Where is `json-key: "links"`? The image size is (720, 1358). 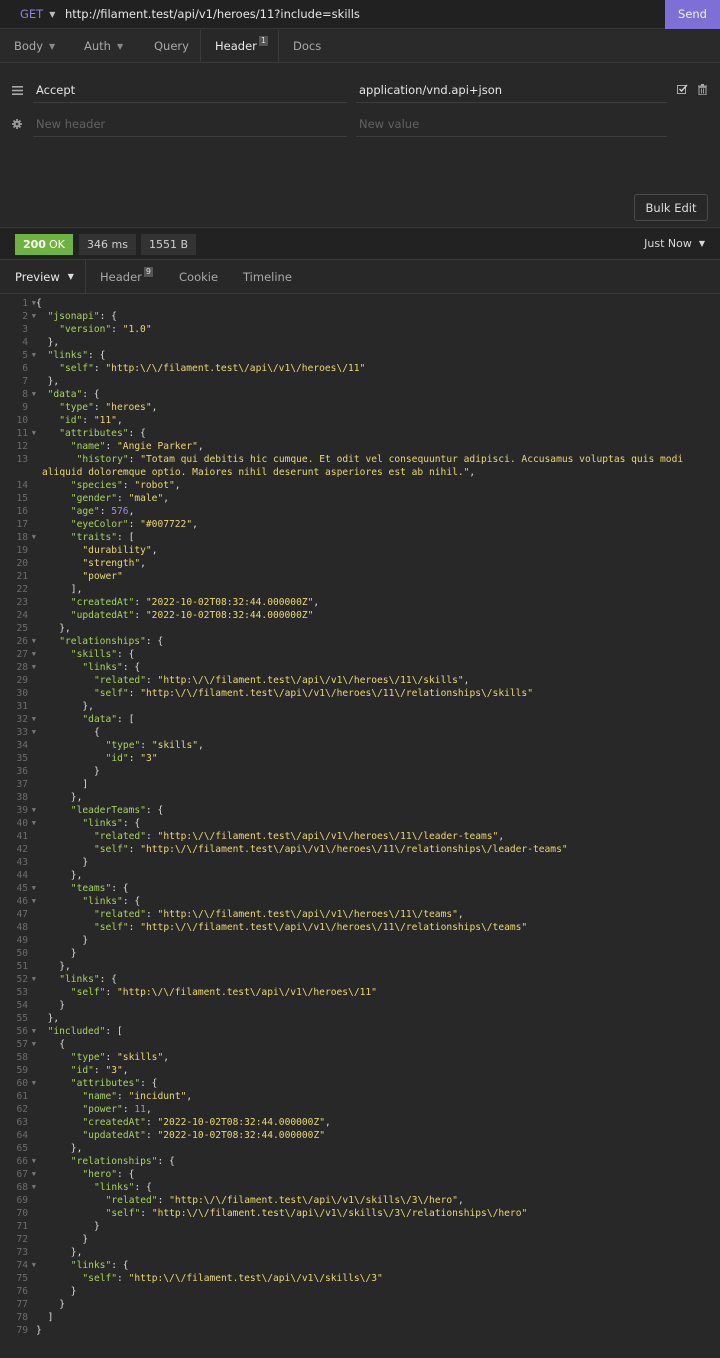
json-key: "links" is located at coordinates (114, 1187).